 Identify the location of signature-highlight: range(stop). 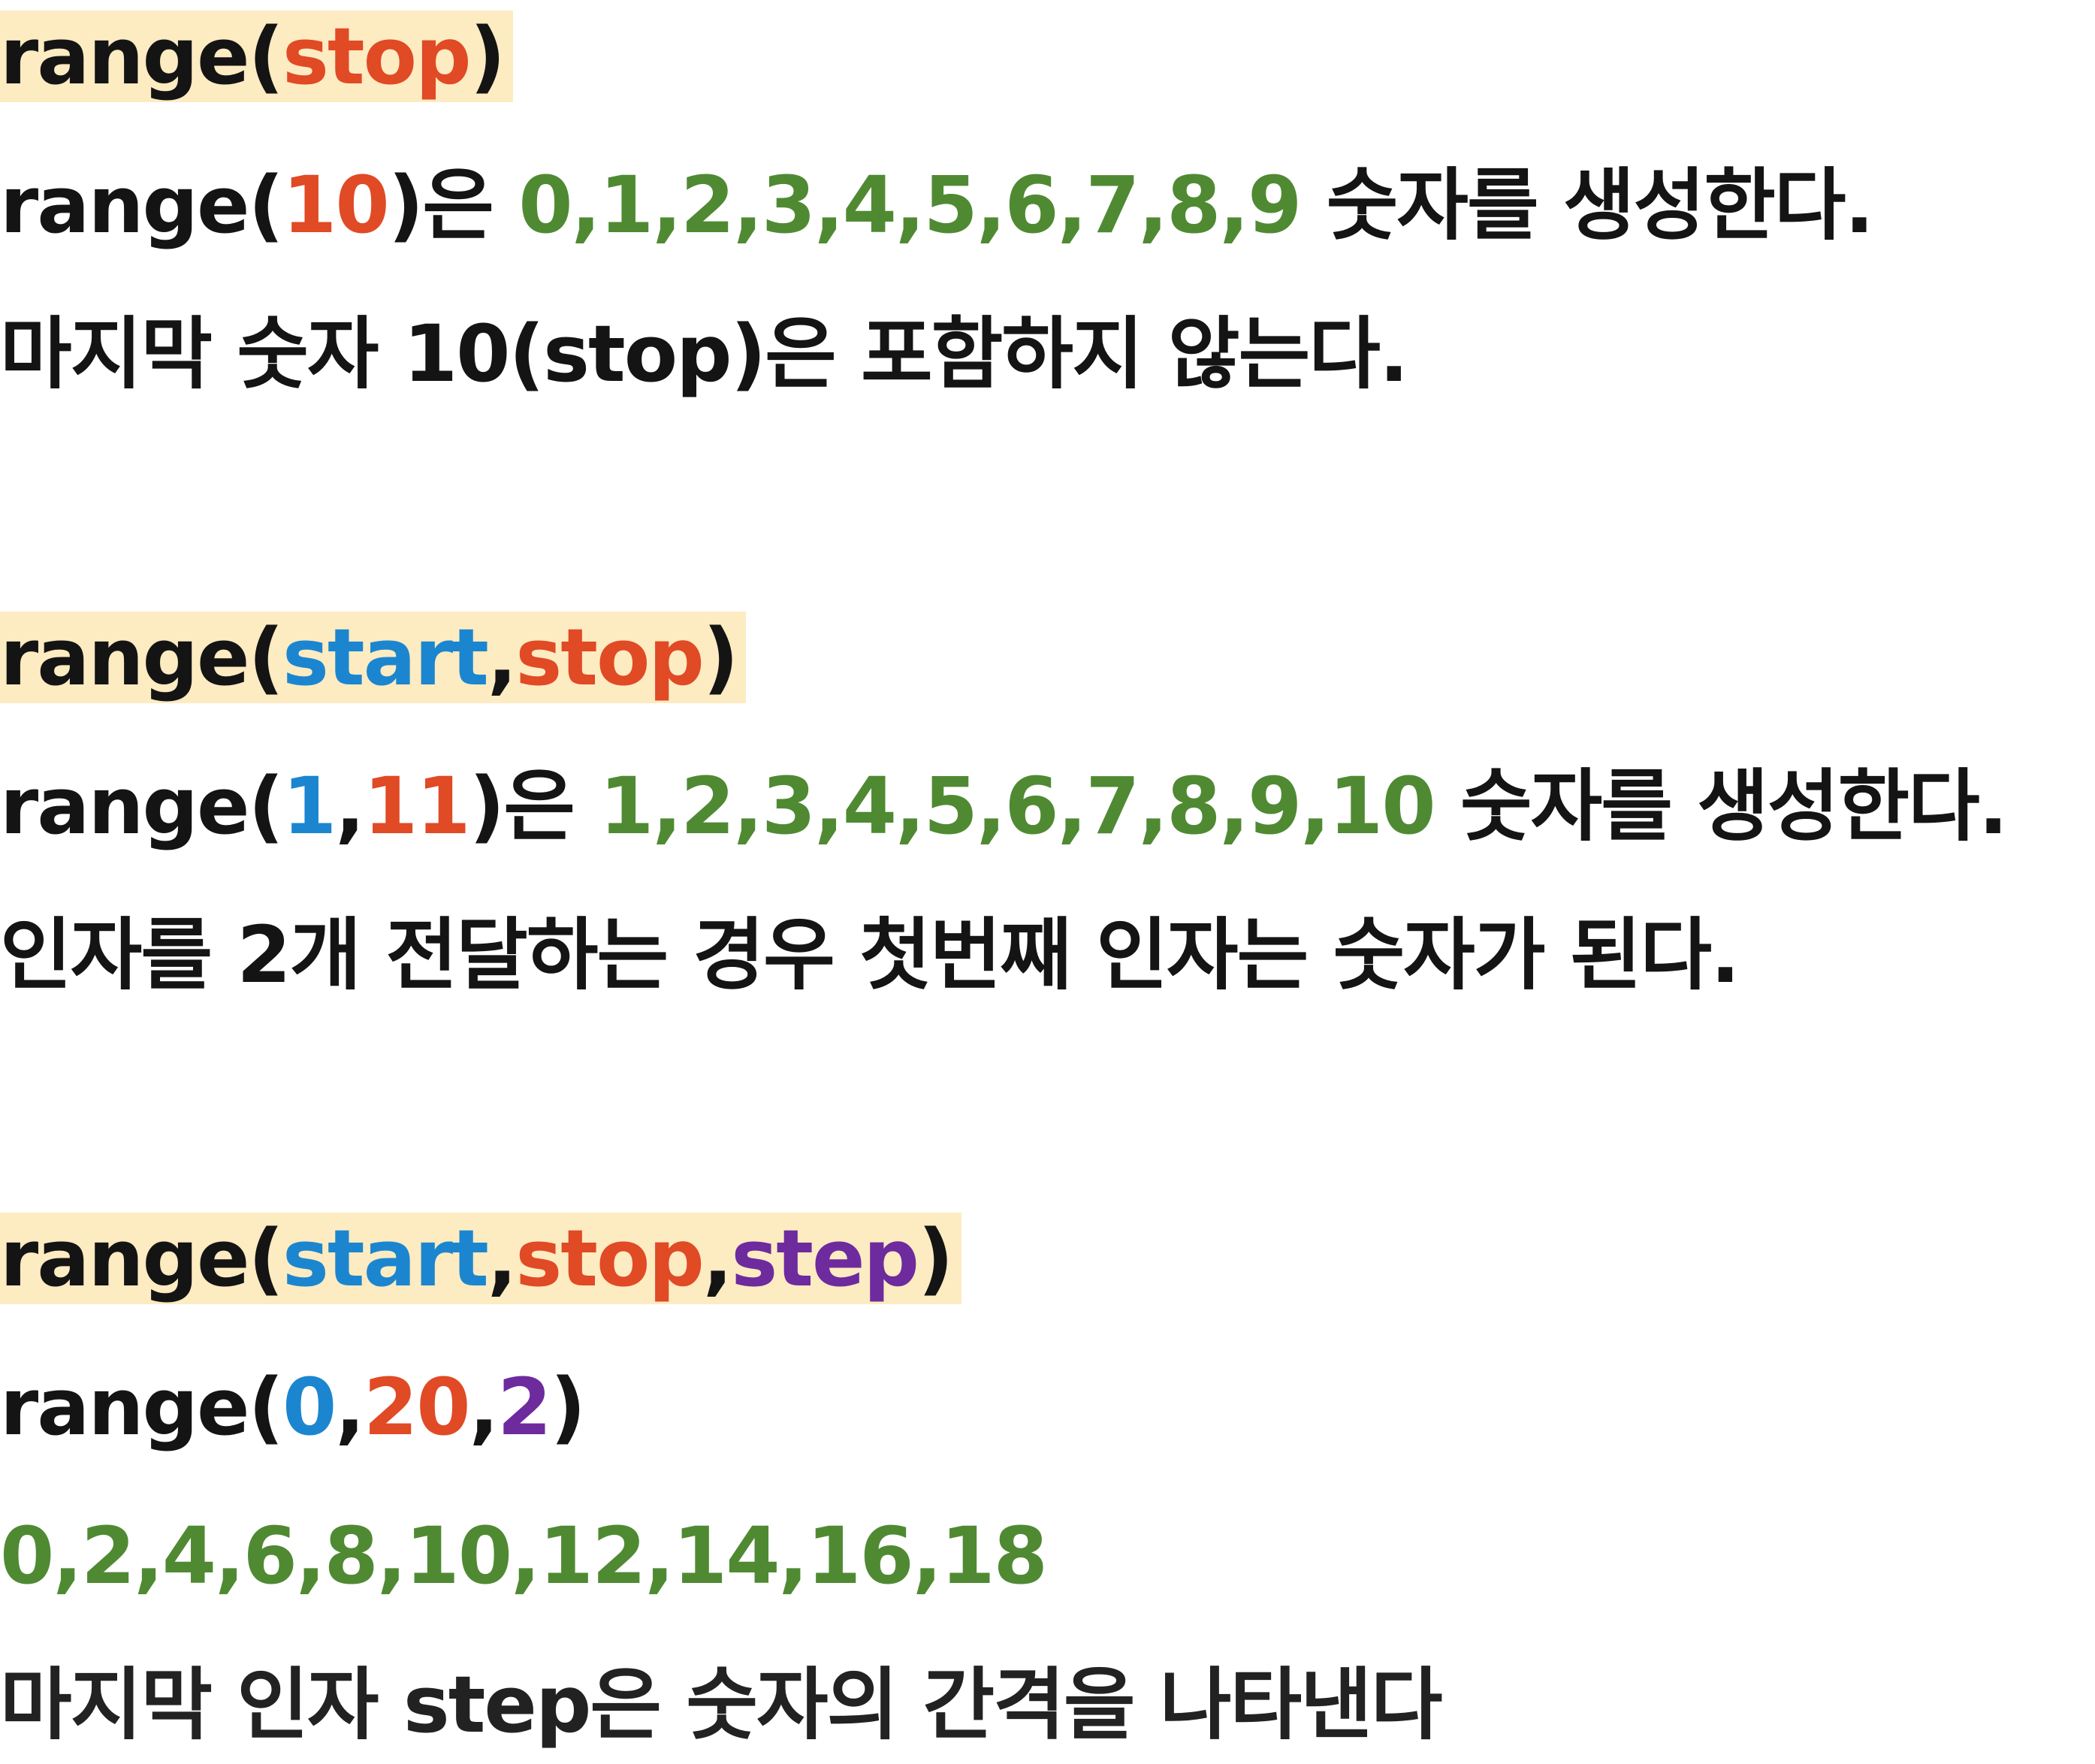
(257, 56).